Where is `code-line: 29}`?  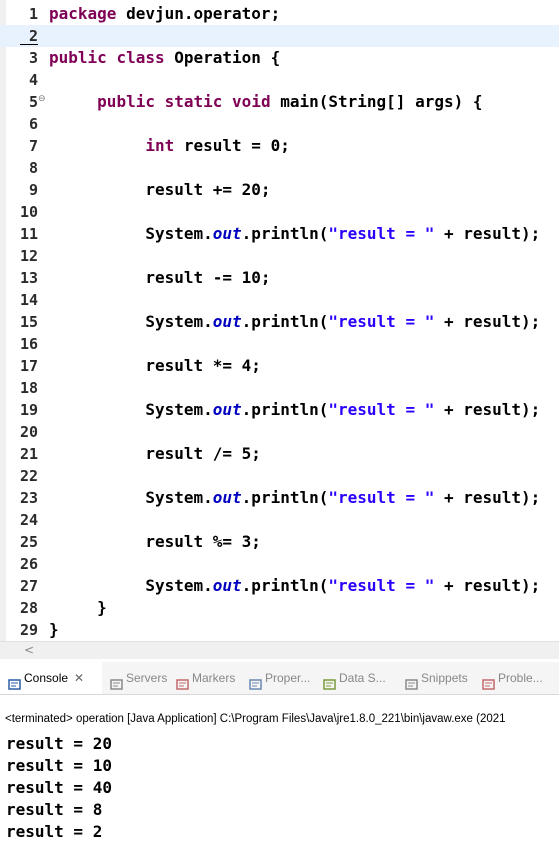 code-line: 29} is located at coordinates (279, 630).